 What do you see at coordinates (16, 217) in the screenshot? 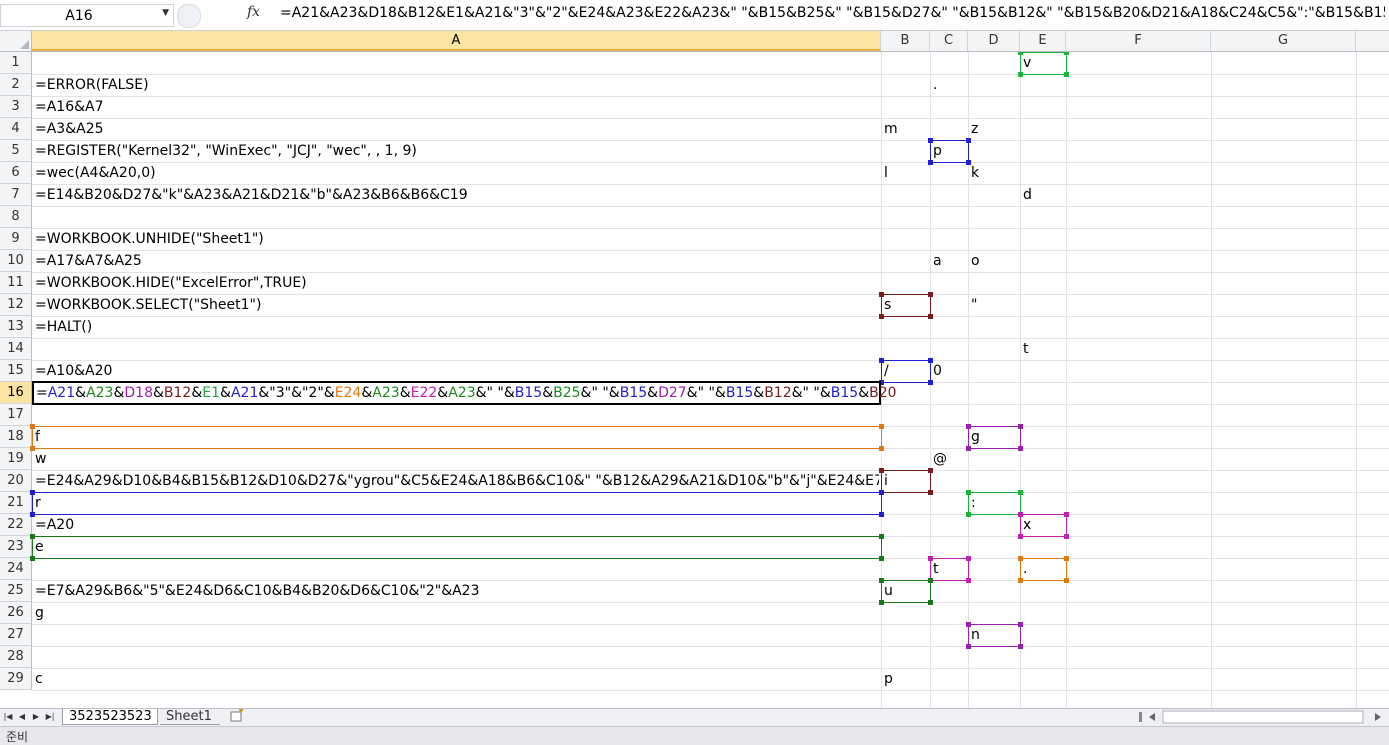
I see `row-header-8: 8` at bounding box center [16, 217].